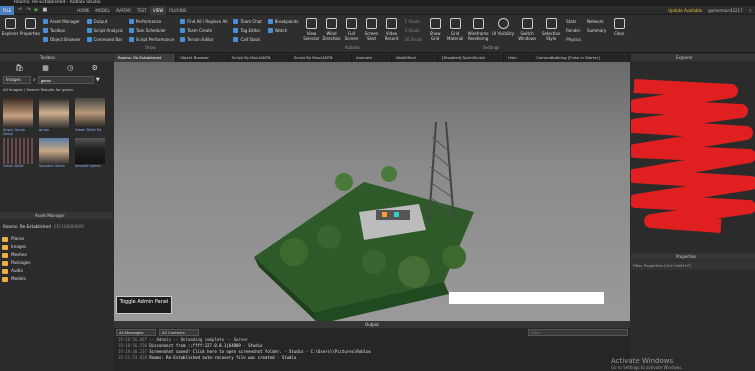  I want to click on tab-test: TEST, so click(142, 10).